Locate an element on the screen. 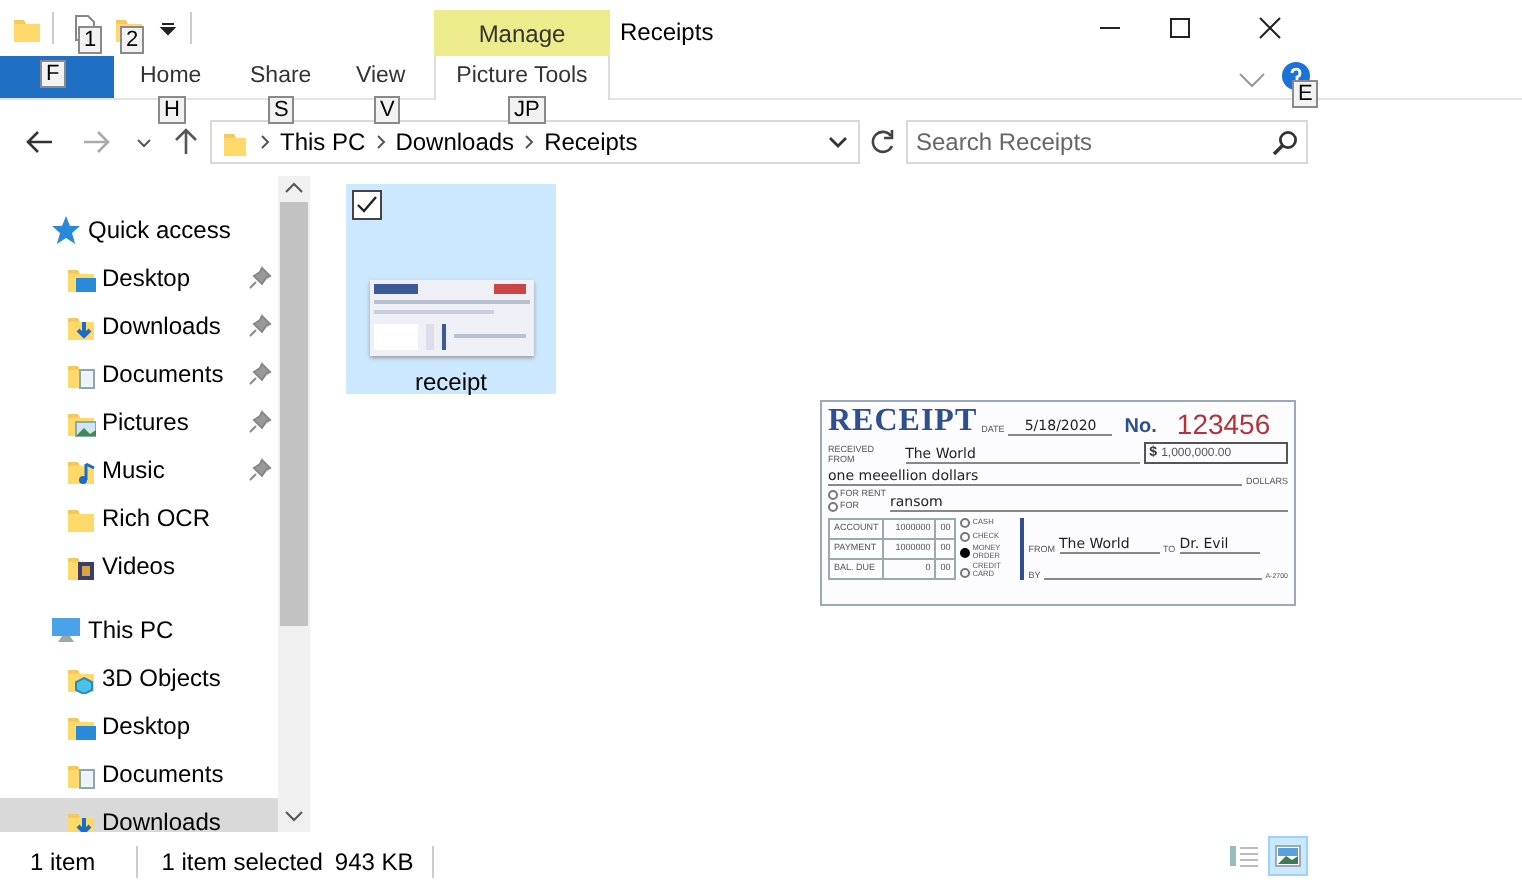 The image size is (1522, 884). breadcrumb-item: This PC is located at coordinates (323, 142).